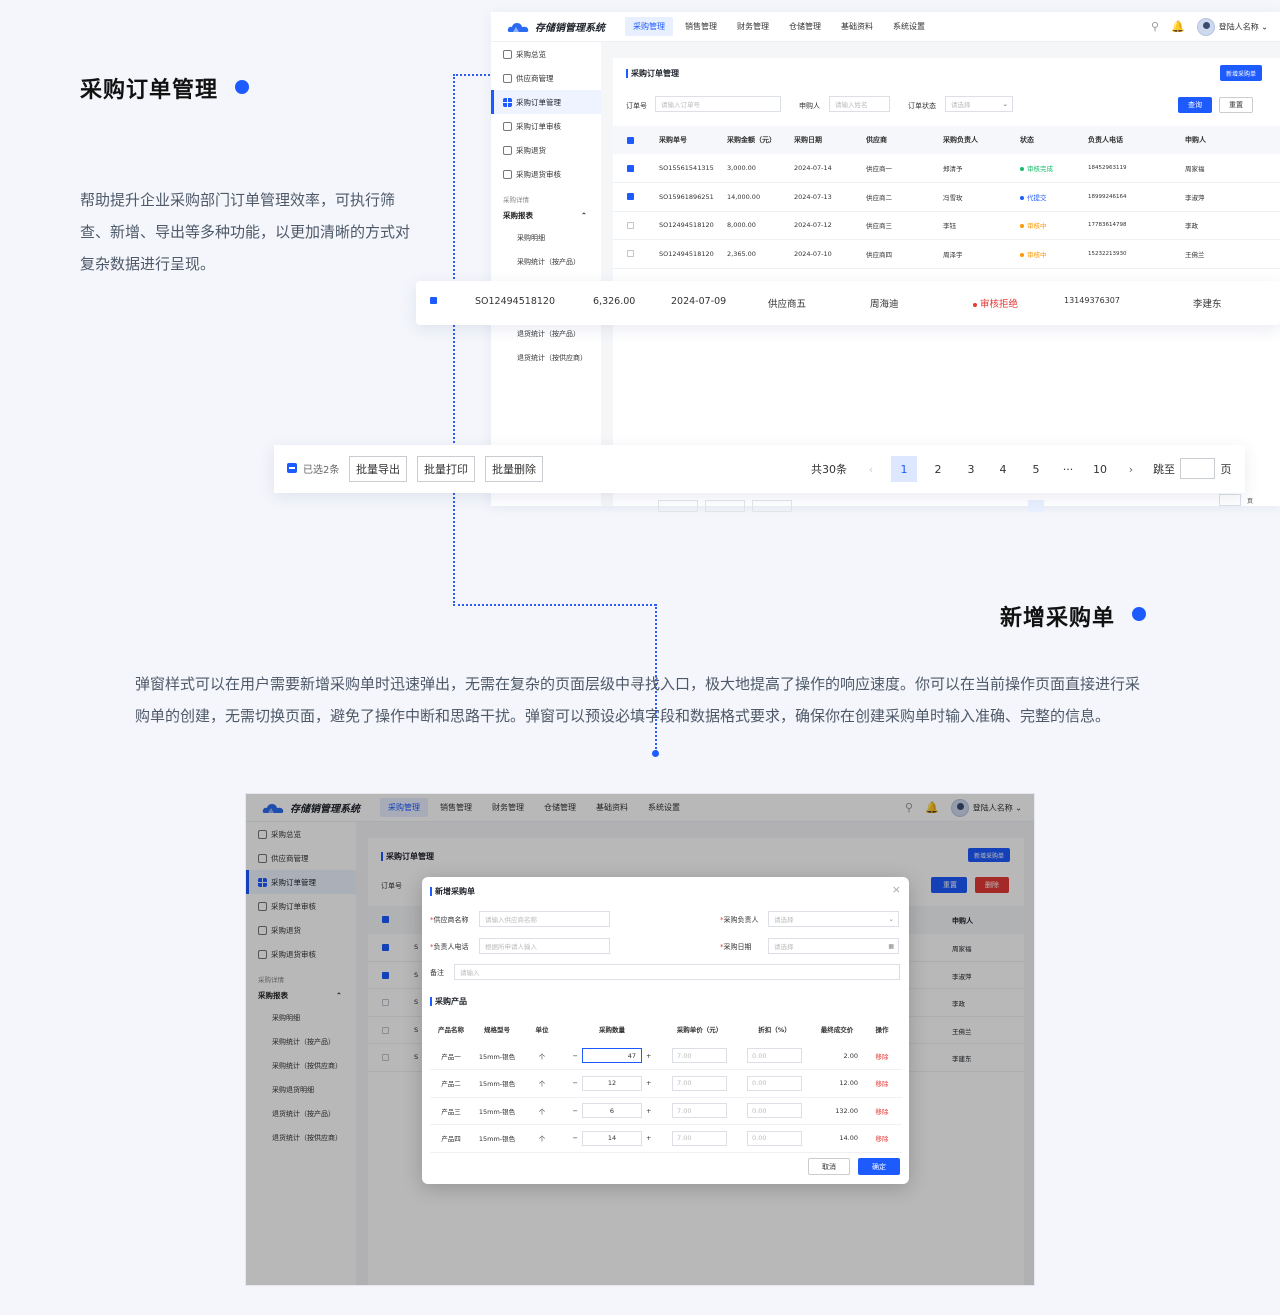  What do you see at coordinates (242, 87) in the screenshot?
I see `section1-dot` at bounding box center [242, 87].